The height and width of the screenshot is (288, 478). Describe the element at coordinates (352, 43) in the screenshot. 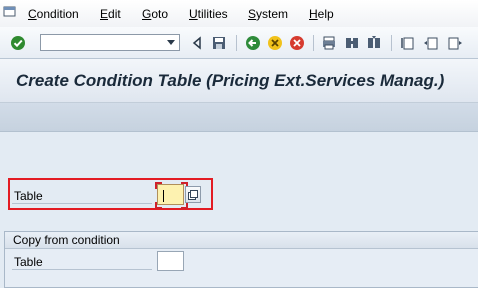

I see `find-icon` at that location.